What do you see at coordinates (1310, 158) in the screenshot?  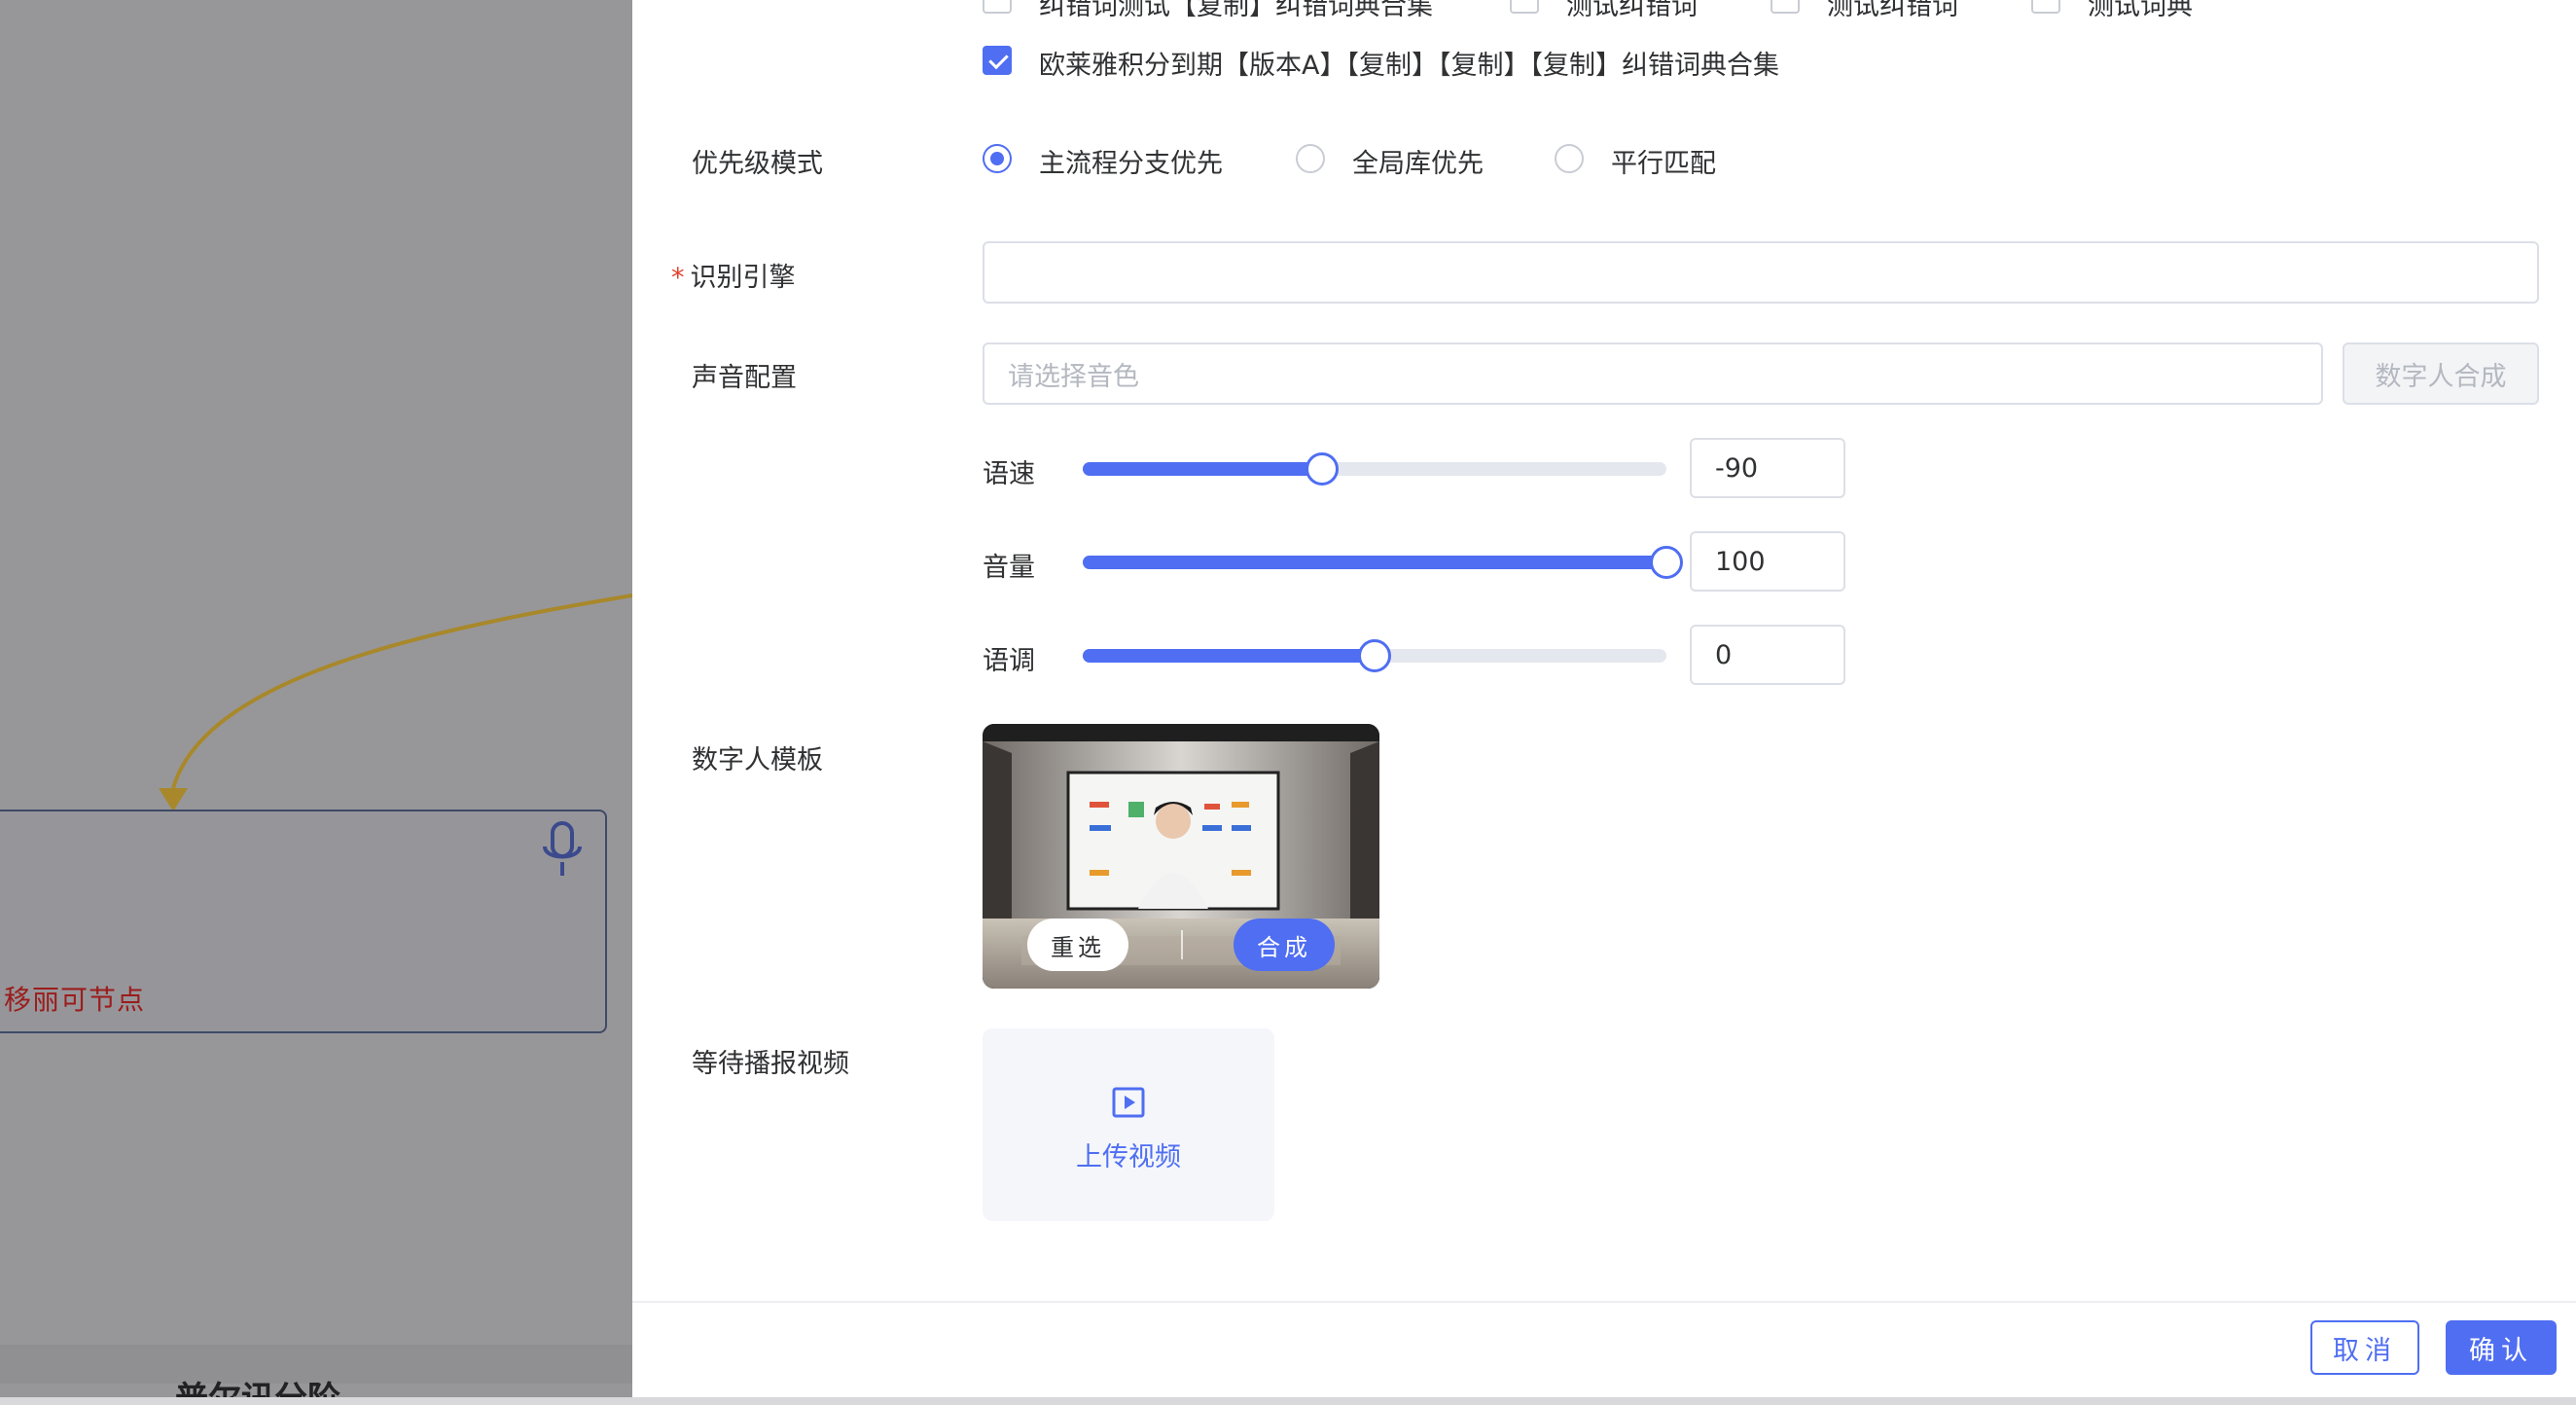 I see `priority-radio-global` at bounding box center [1310, 158].